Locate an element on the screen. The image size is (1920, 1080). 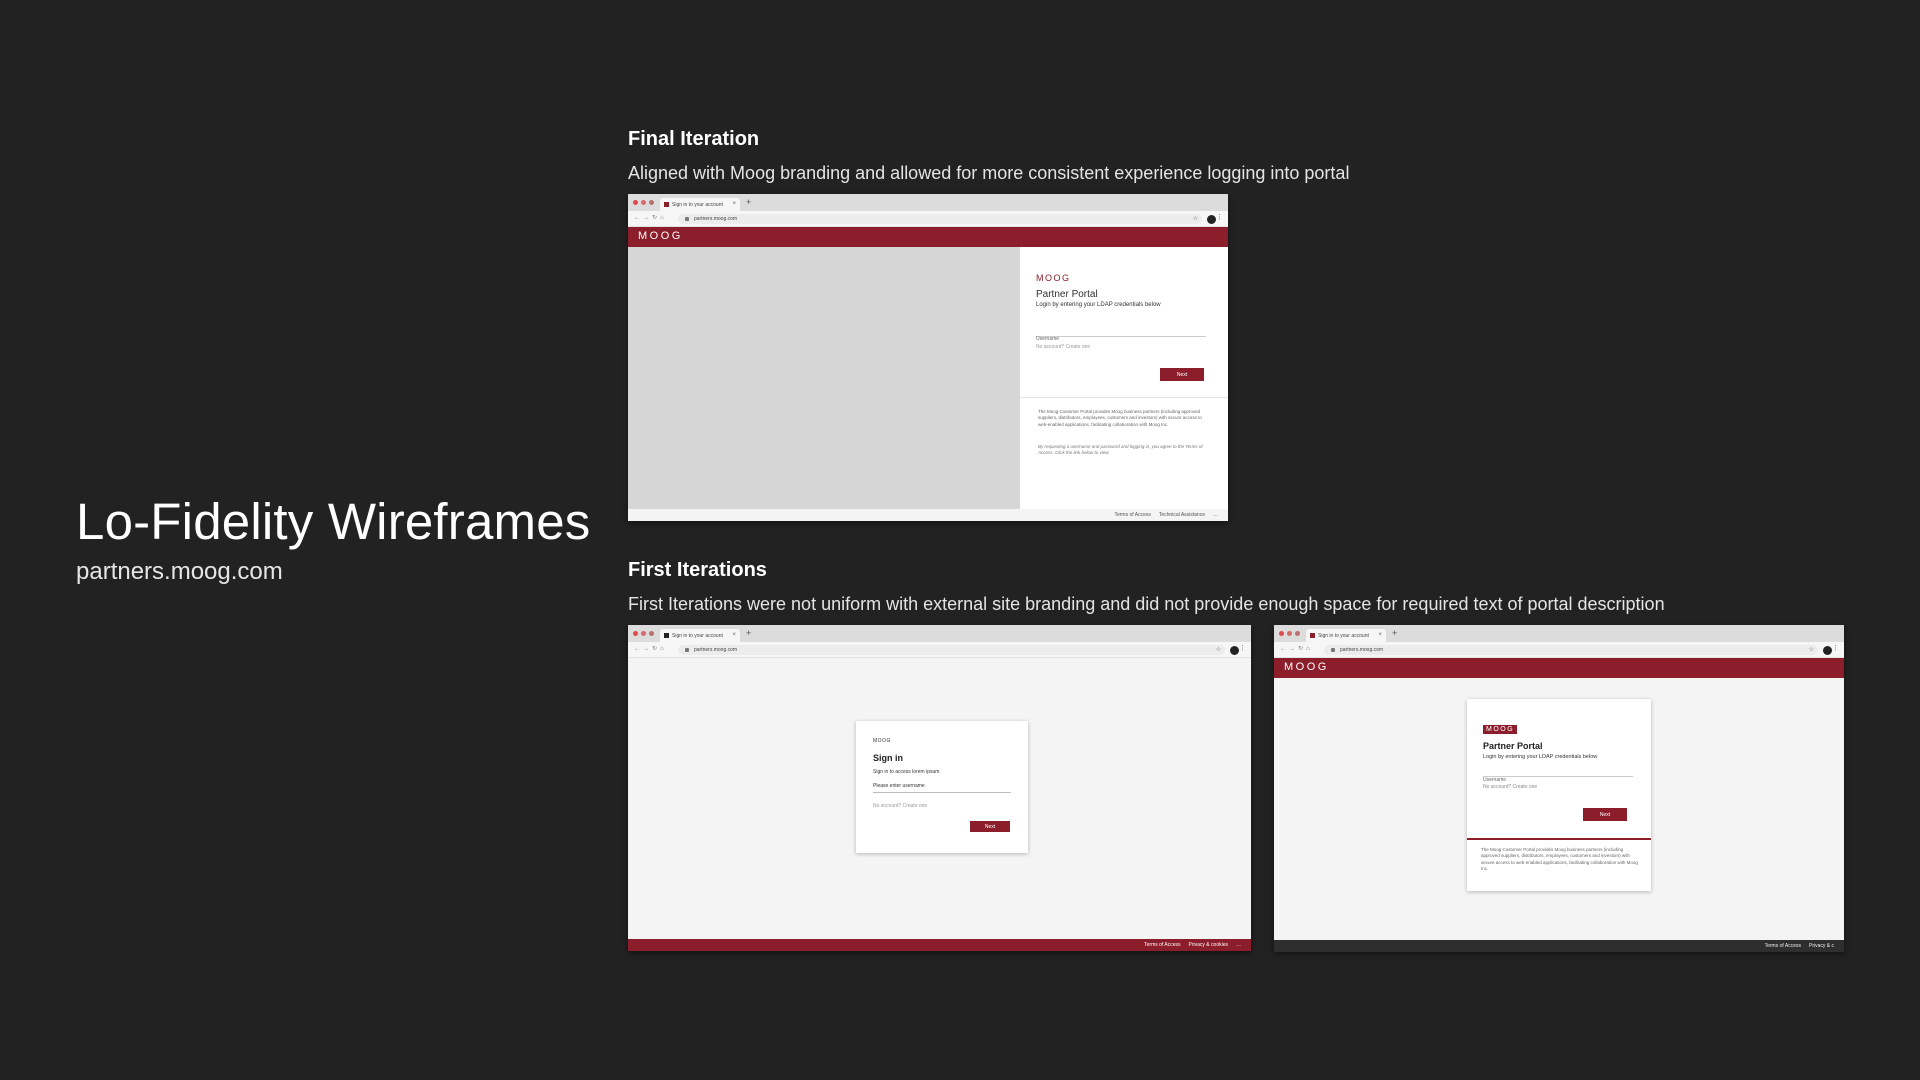
divider is located at coordinates (1124, 397).